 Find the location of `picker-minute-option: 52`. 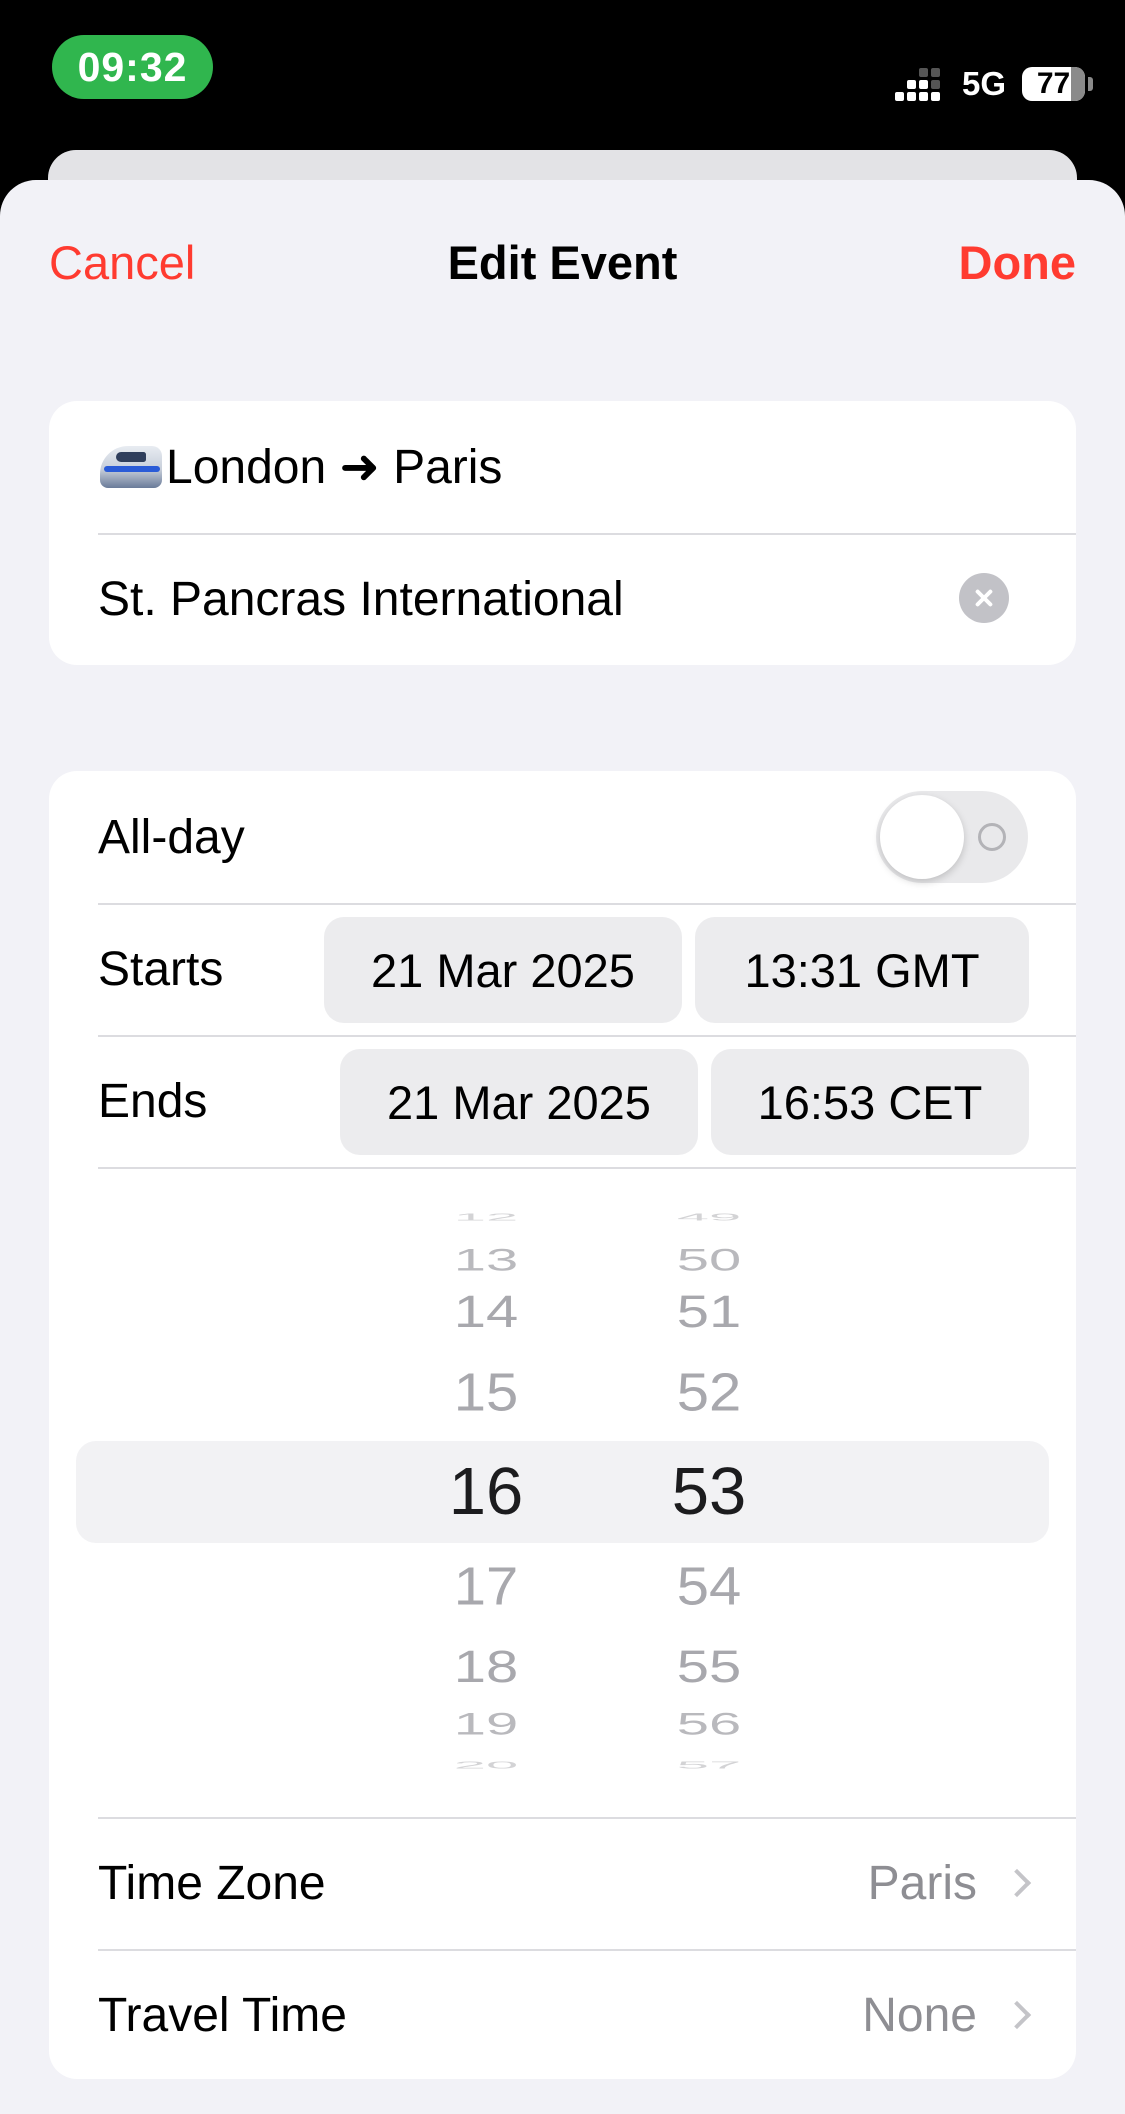

picker-minute-option: 52 is located at coordinates (709, 1393).